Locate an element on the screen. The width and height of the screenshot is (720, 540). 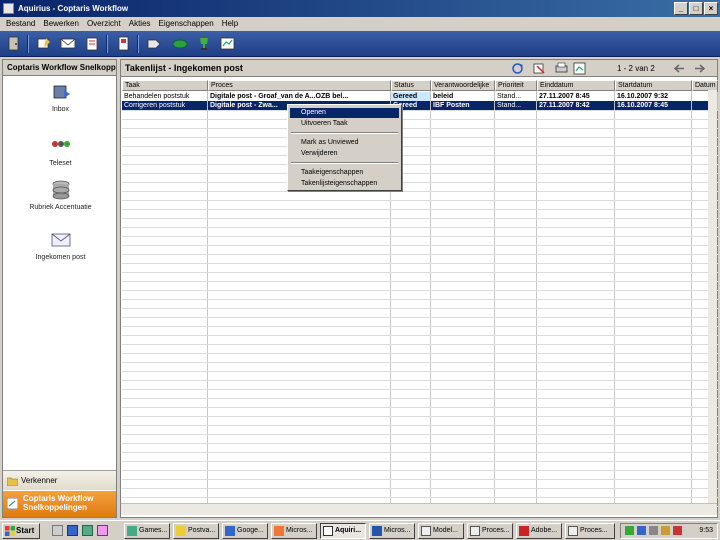
filter-icon is located at coordinates (539, 68).